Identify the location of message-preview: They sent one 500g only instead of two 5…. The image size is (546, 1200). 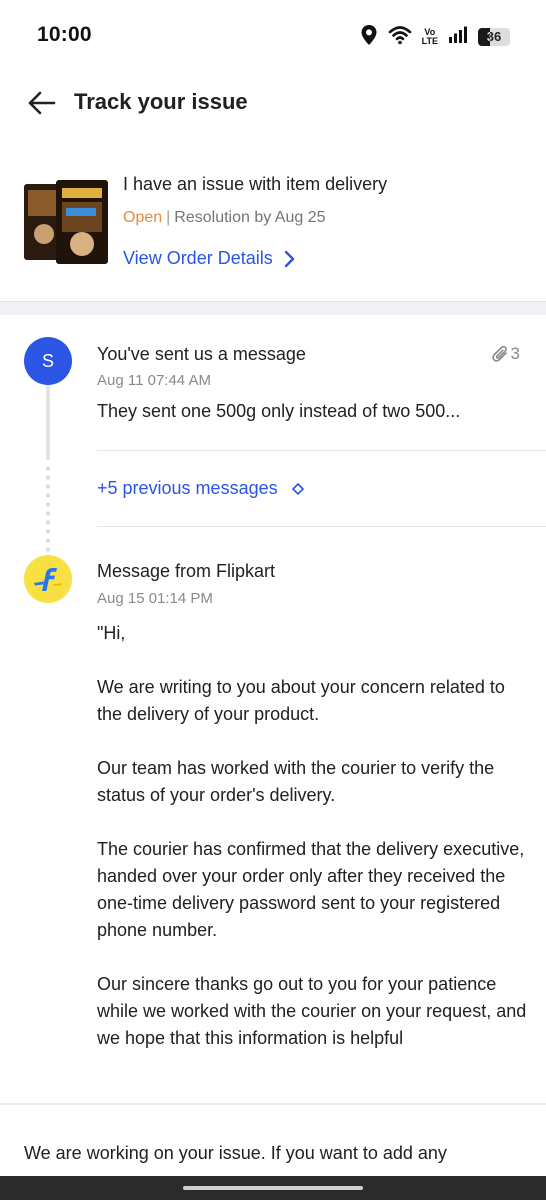
(309, 411).